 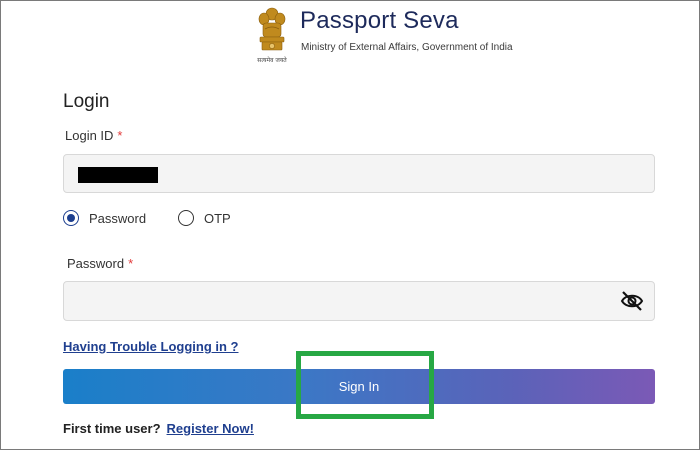 I want to click on radio-password: Password, so click(x=104, y=218).